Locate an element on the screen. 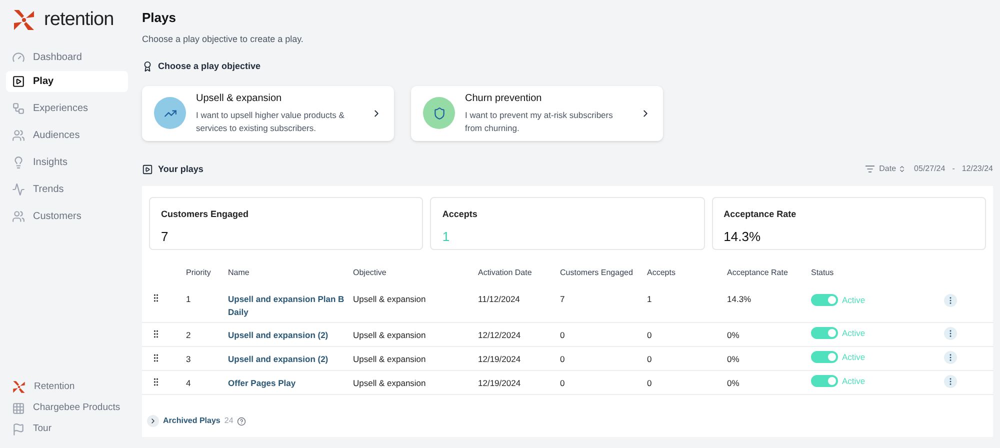 The image size is (1000, 448). column-header: Objective is located at coordinates (370, 273).